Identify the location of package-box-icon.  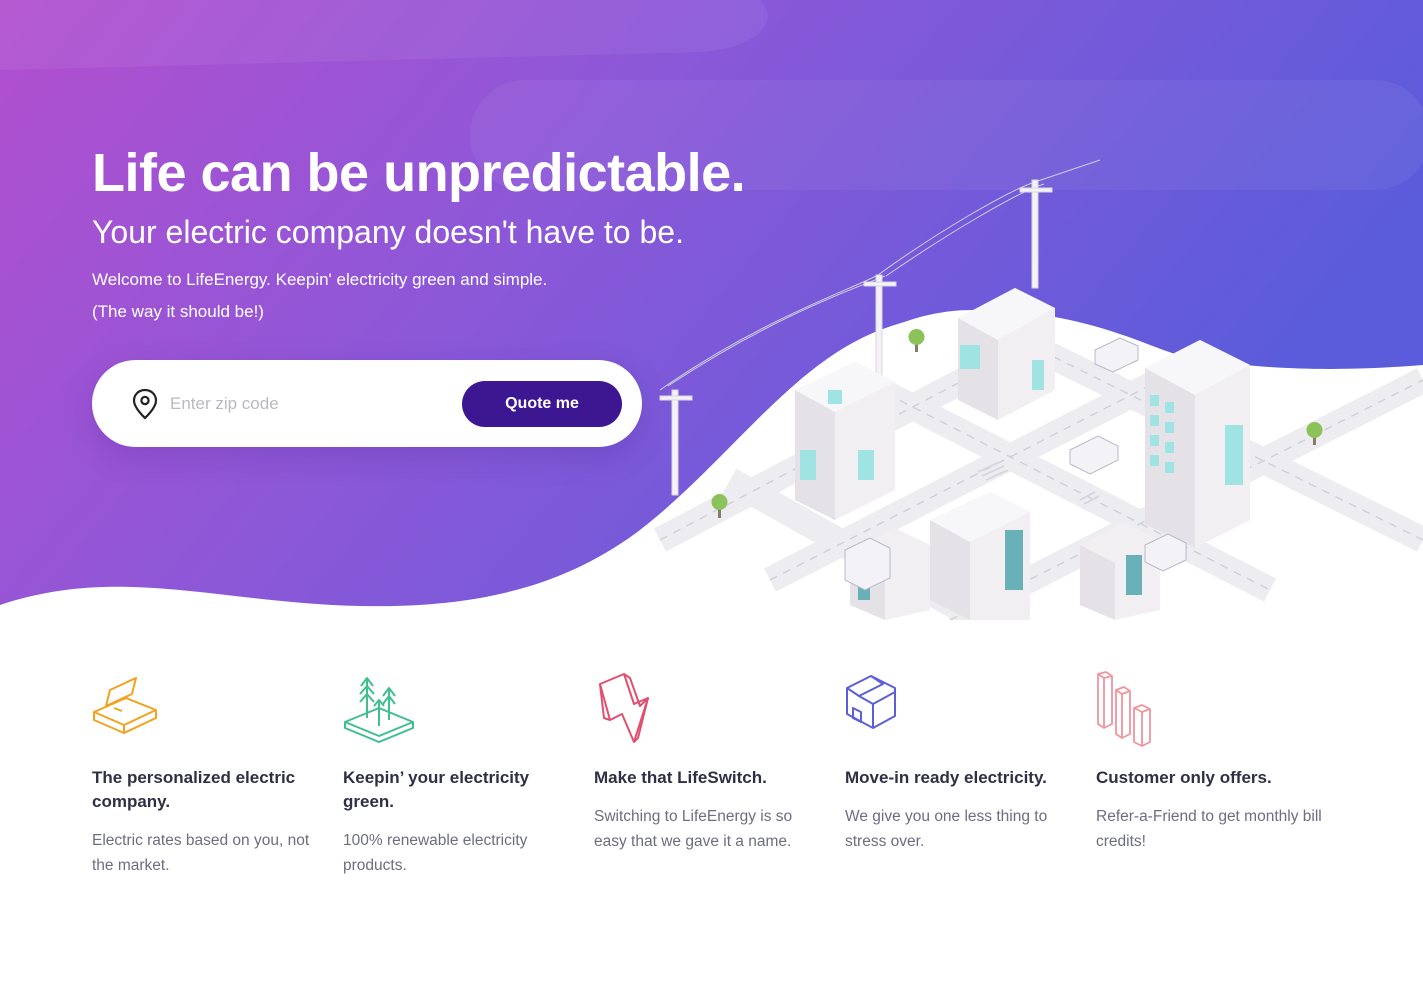
(125, 705).